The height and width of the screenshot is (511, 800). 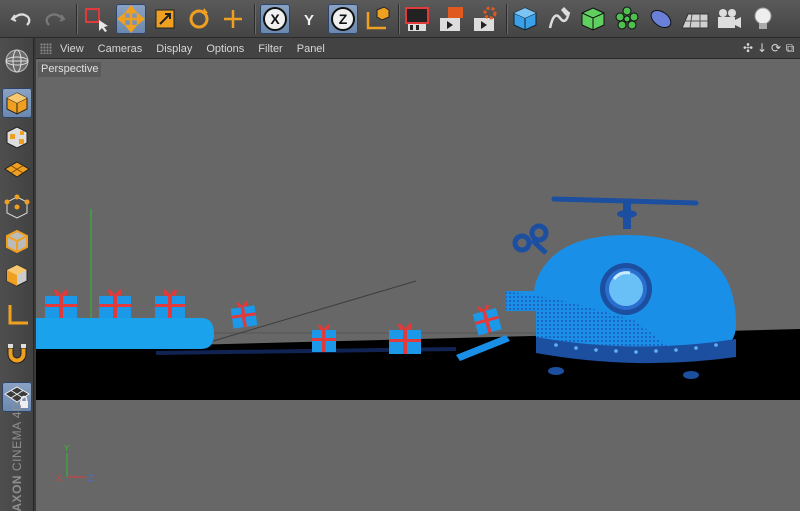 I want to click on coordinate-system-icon, so click(x=377, y=19).